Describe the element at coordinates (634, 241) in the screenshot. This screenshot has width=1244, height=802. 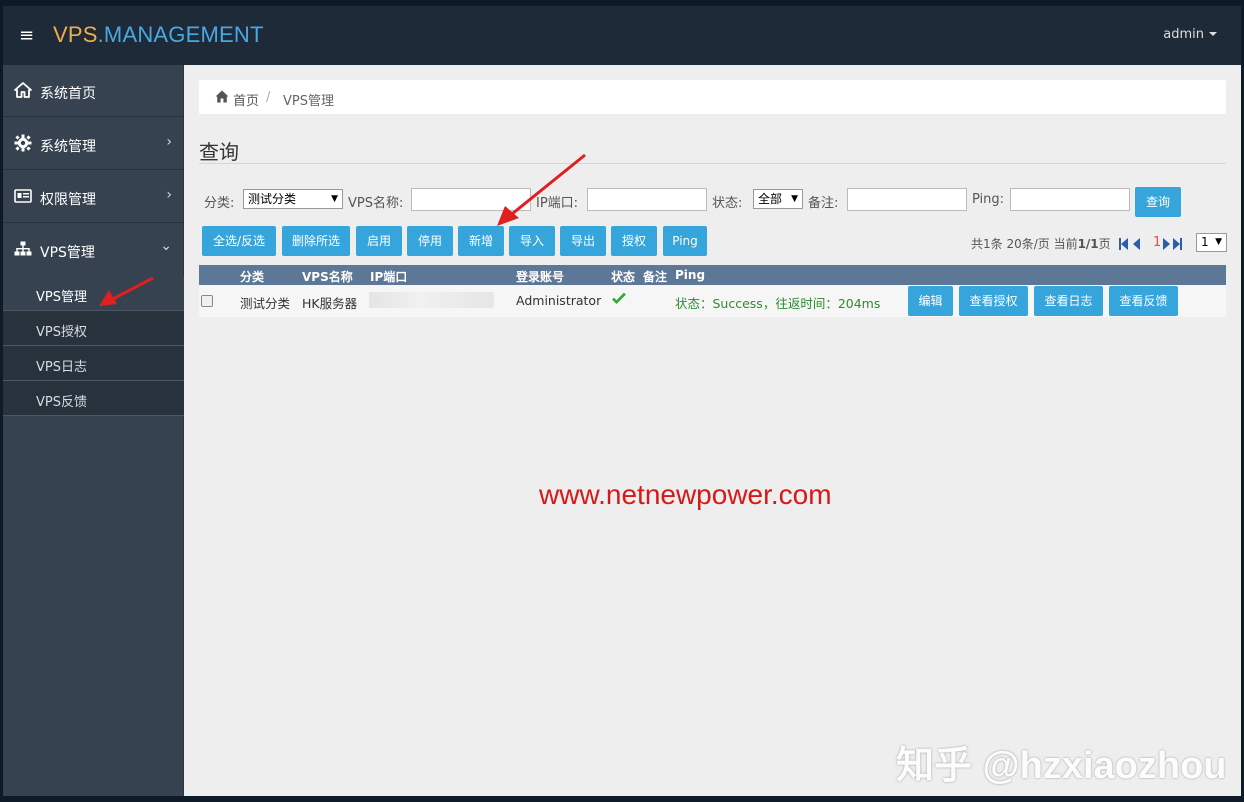
I see `authorize-button: 授权` at that location.